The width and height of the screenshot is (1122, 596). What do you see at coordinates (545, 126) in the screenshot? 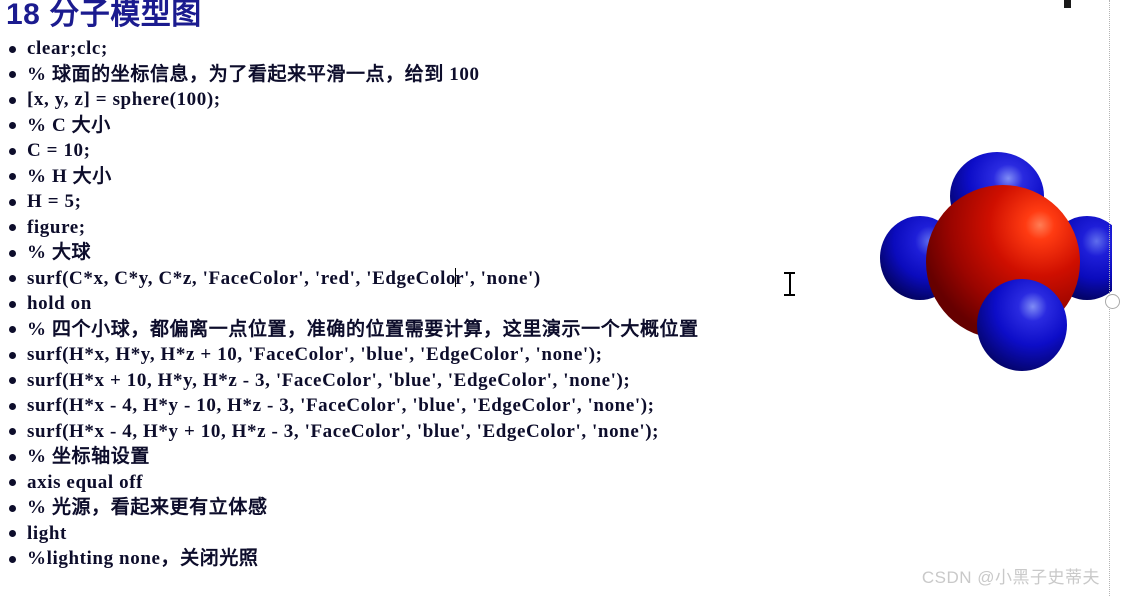
I see `list-item: % C 大小` at bounding box center [545, 126].